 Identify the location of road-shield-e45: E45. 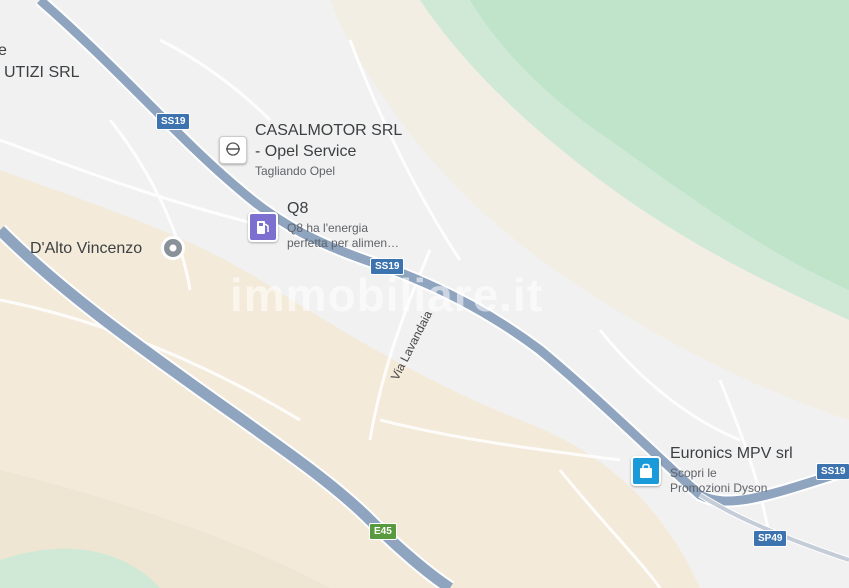
(383, 531).